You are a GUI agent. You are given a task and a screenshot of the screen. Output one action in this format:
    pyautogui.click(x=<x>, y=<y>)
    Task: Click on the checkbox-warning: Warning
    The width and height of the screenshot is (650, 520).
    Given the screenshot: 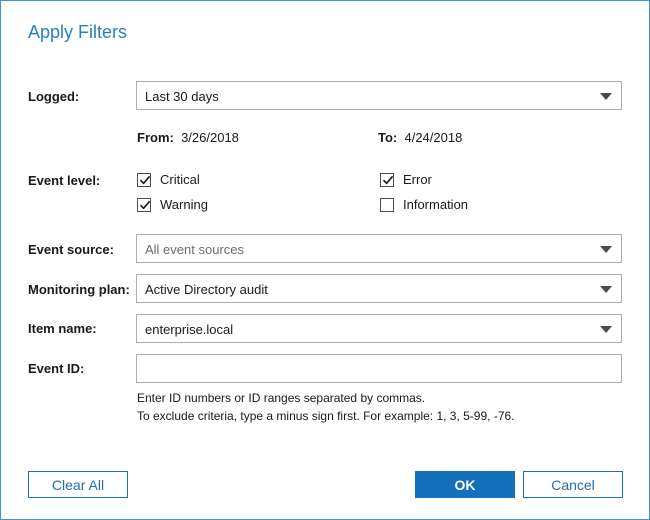 What is the action you would take?
    pyautogui.click(x=172, y=204)
    